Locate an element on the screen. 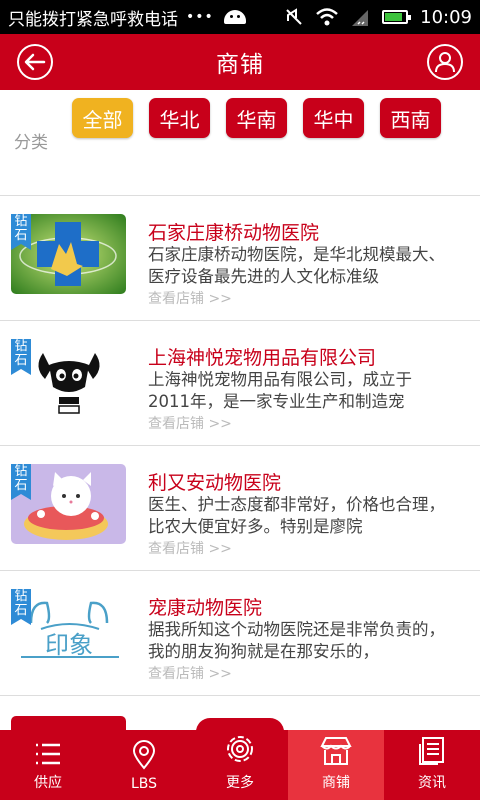  chip-south: 华南 is located at coordinates (256, 118).